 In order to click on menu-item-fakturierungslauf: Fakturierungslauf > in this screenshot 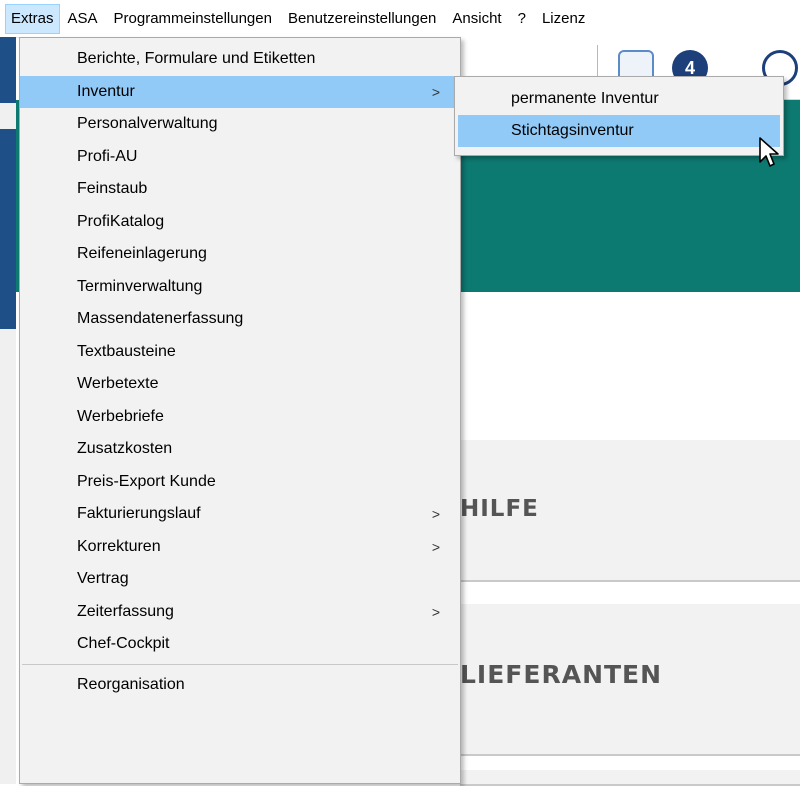, I will do `click(240, 514)`.